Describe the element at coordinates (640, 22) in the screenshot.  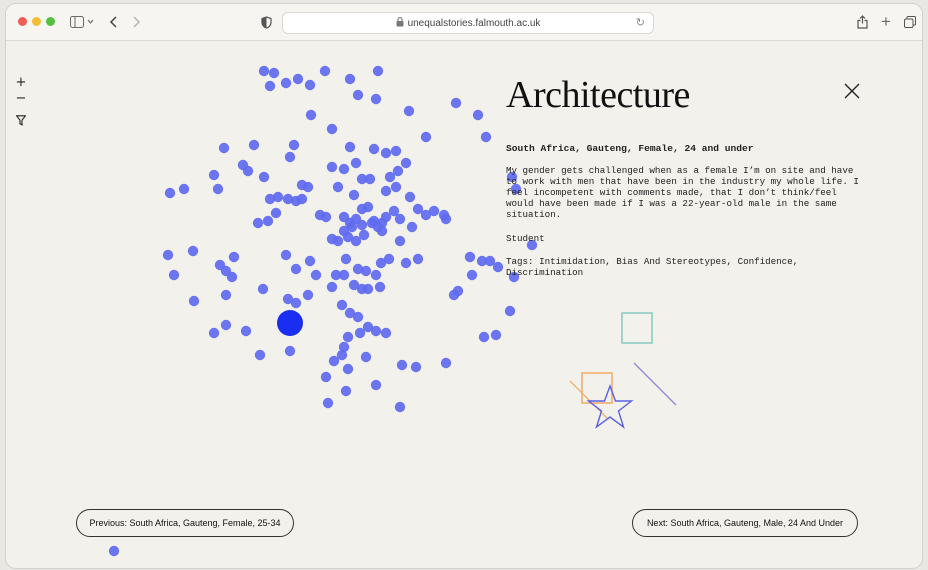
I see `reload-icon: ↻` at that location.